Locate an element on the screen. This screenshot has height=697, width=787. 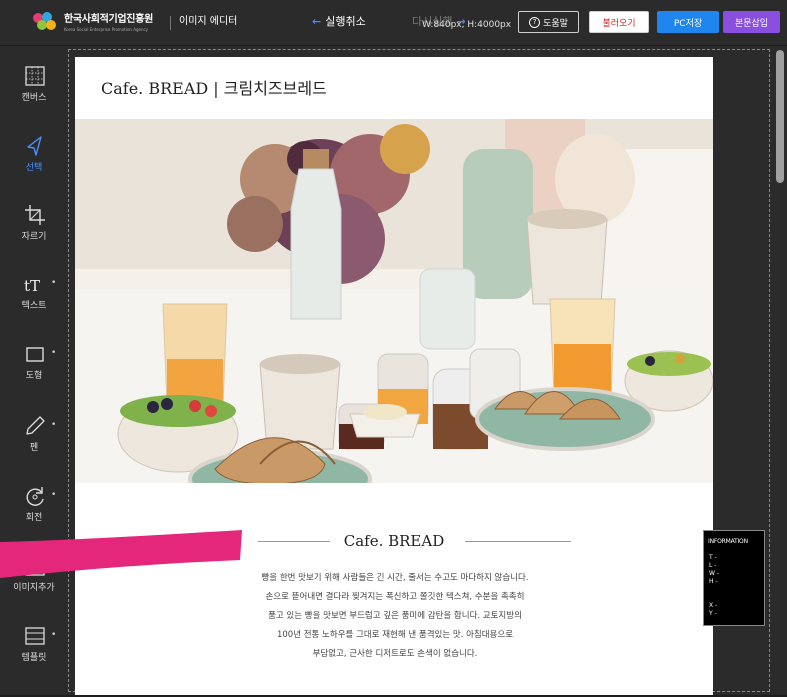
tool-template: • 템플릿 is located at coordinates (34, 649).